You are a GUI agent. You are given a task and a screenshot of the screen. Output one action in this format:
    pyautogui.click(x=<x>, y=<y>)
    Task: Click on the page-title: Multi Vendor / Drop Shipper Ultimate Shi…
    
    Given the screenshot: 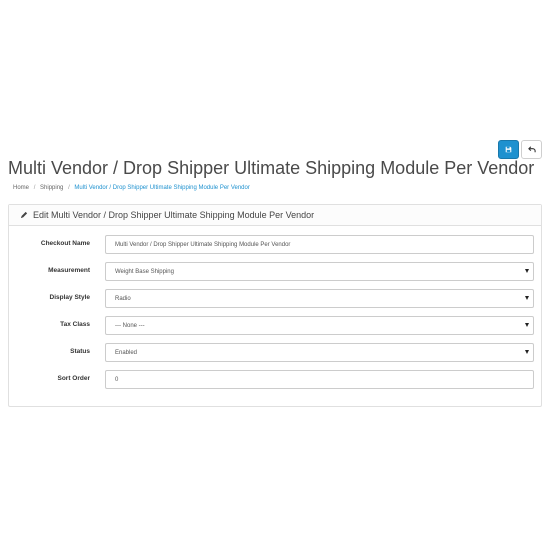 What is the action you would take?
    pyautogui.click(x=271, y=168)
    